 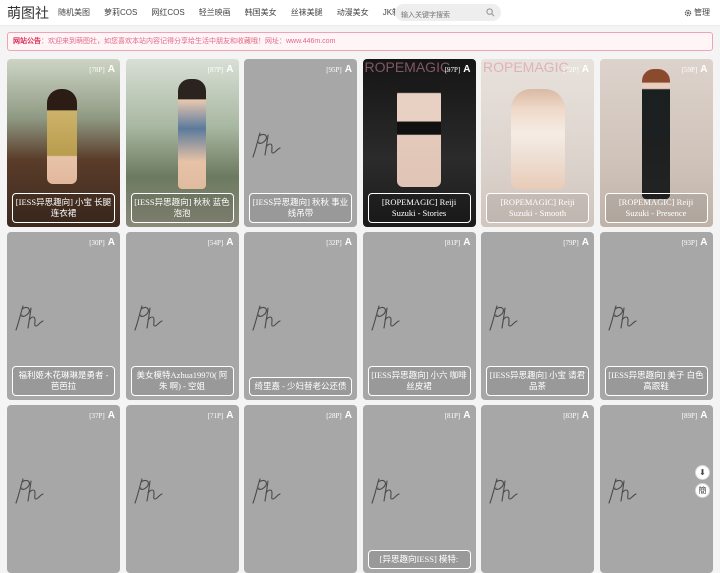 What do you see at coordinates (689, 242) in the screenshot?
I see `photo-count: [93P]` at bounding box center [689, 242].